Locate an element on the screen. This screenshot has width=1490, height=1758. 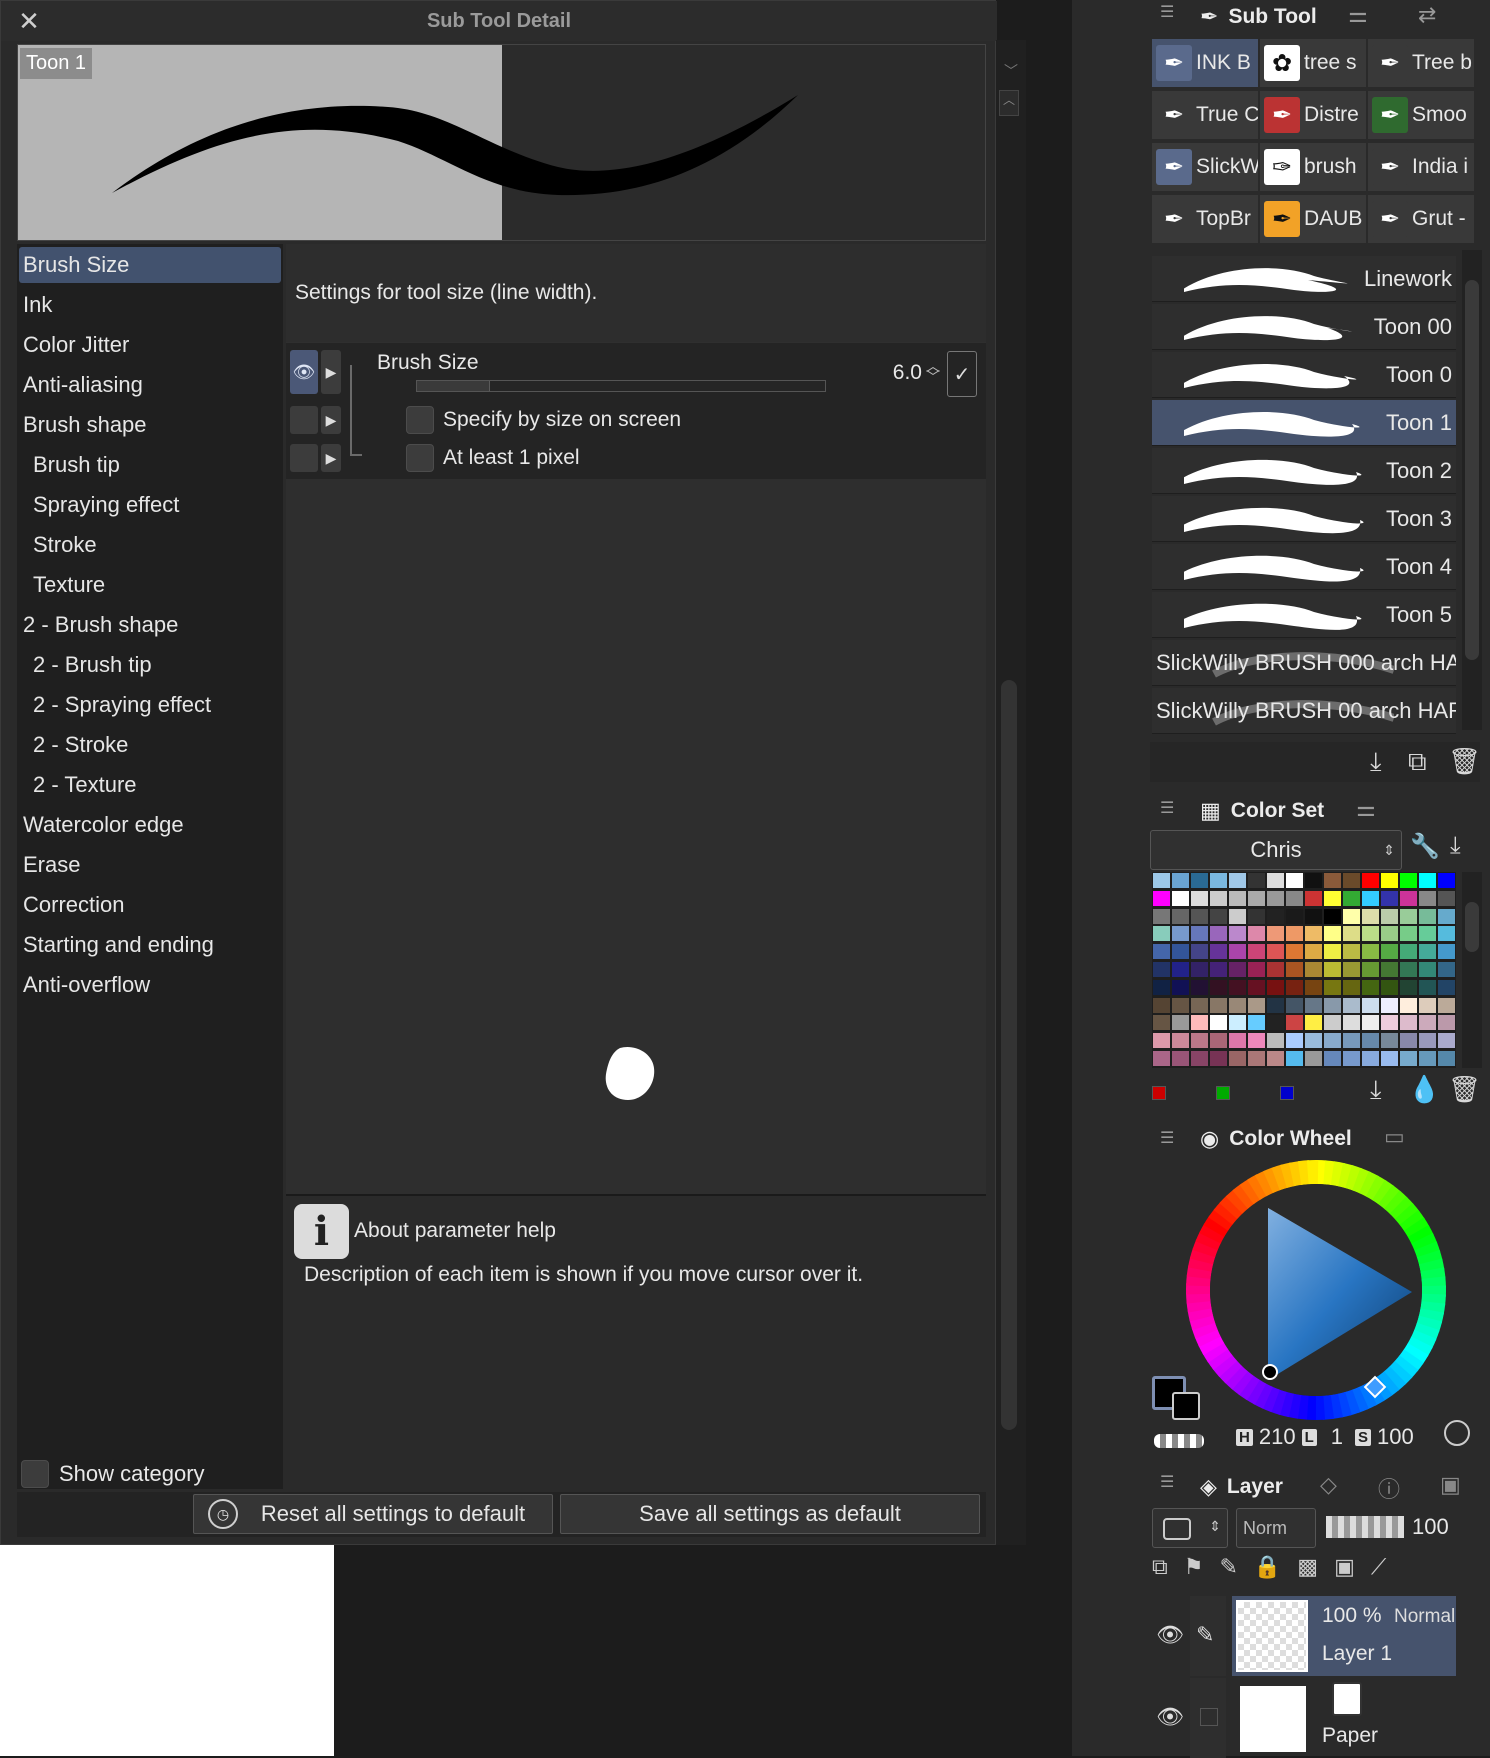
tab-color-set: ▦ Color Set is located at coordinates (1262, 811).